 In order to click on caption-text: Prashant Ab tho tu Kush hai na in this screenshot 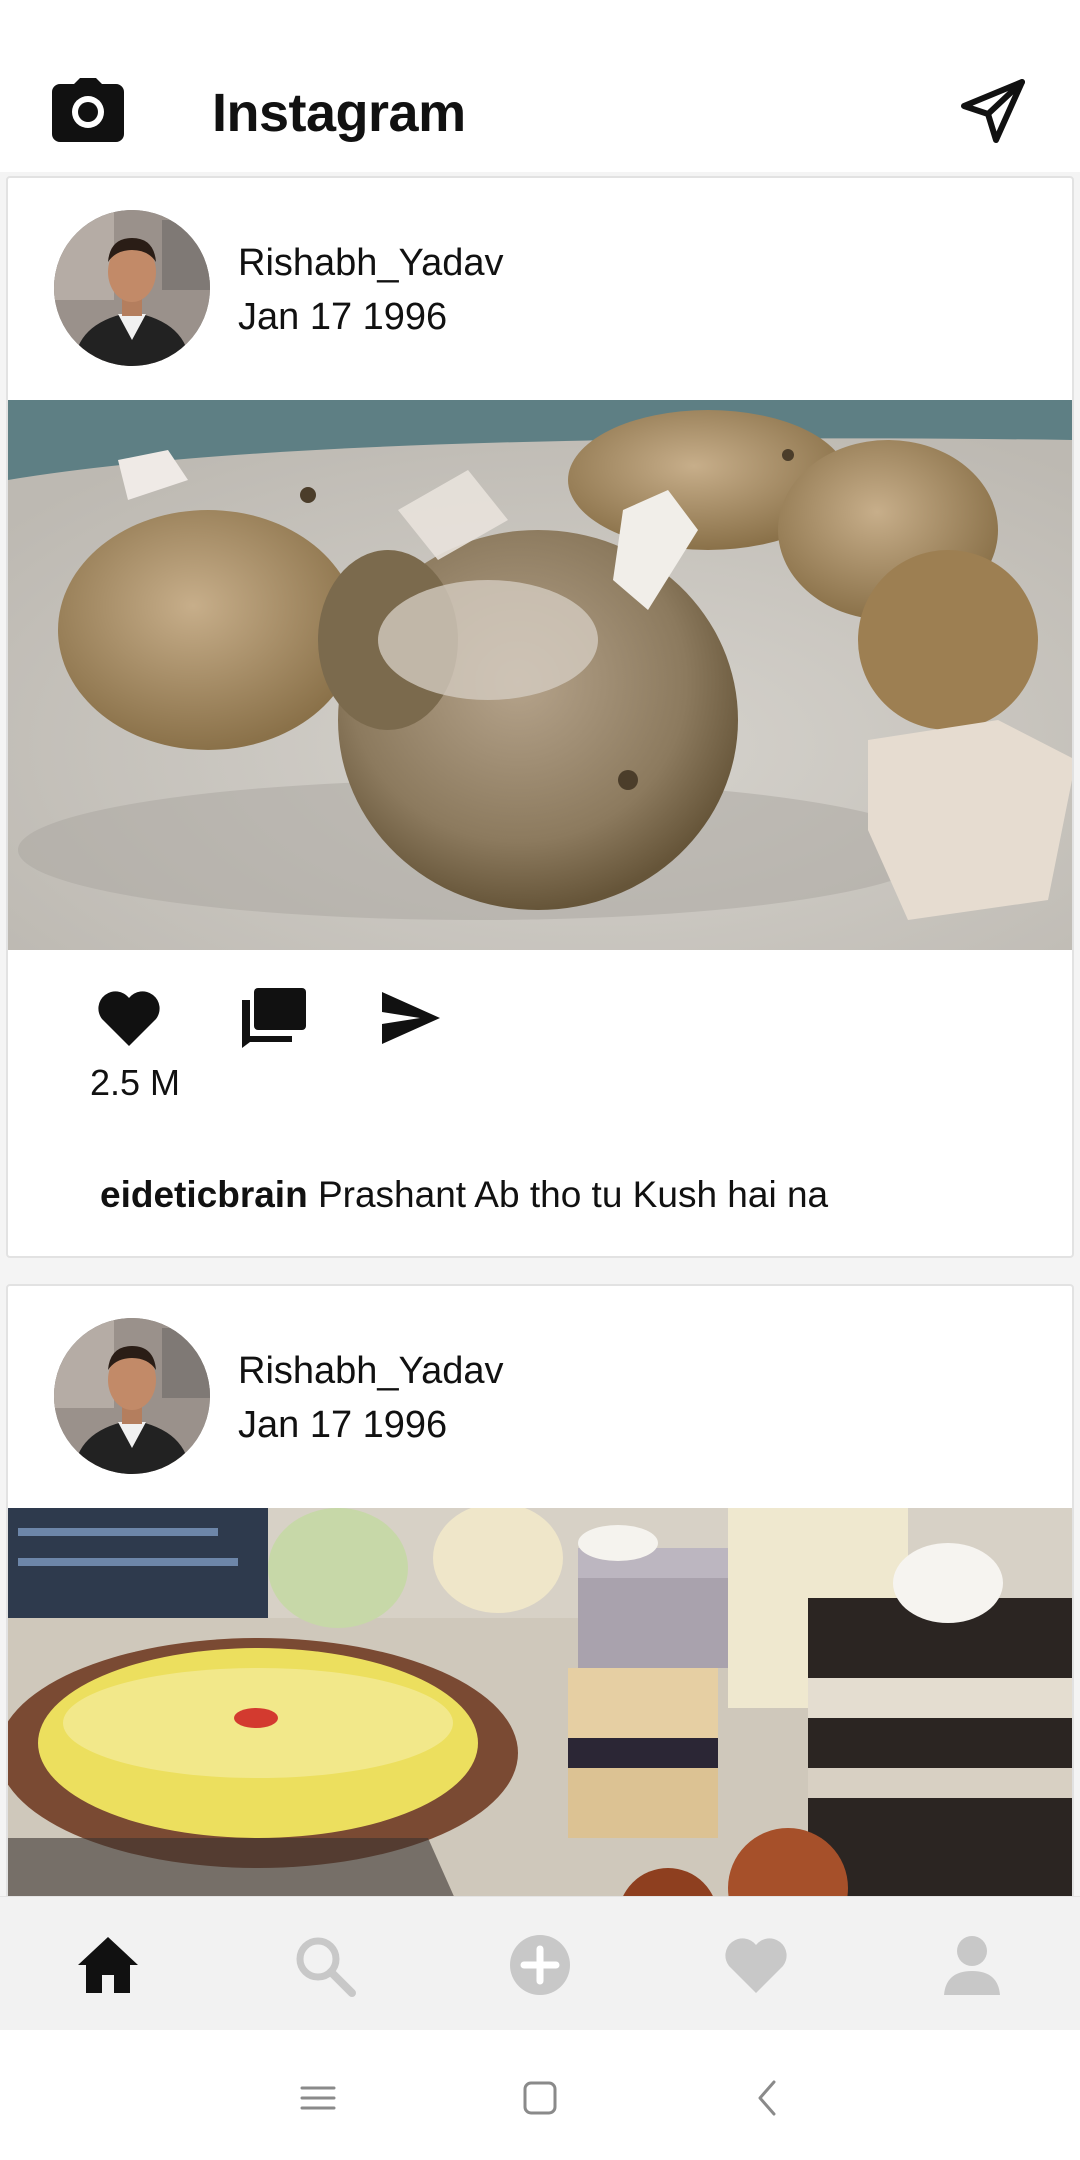, I will do `click(568, 1194)`.